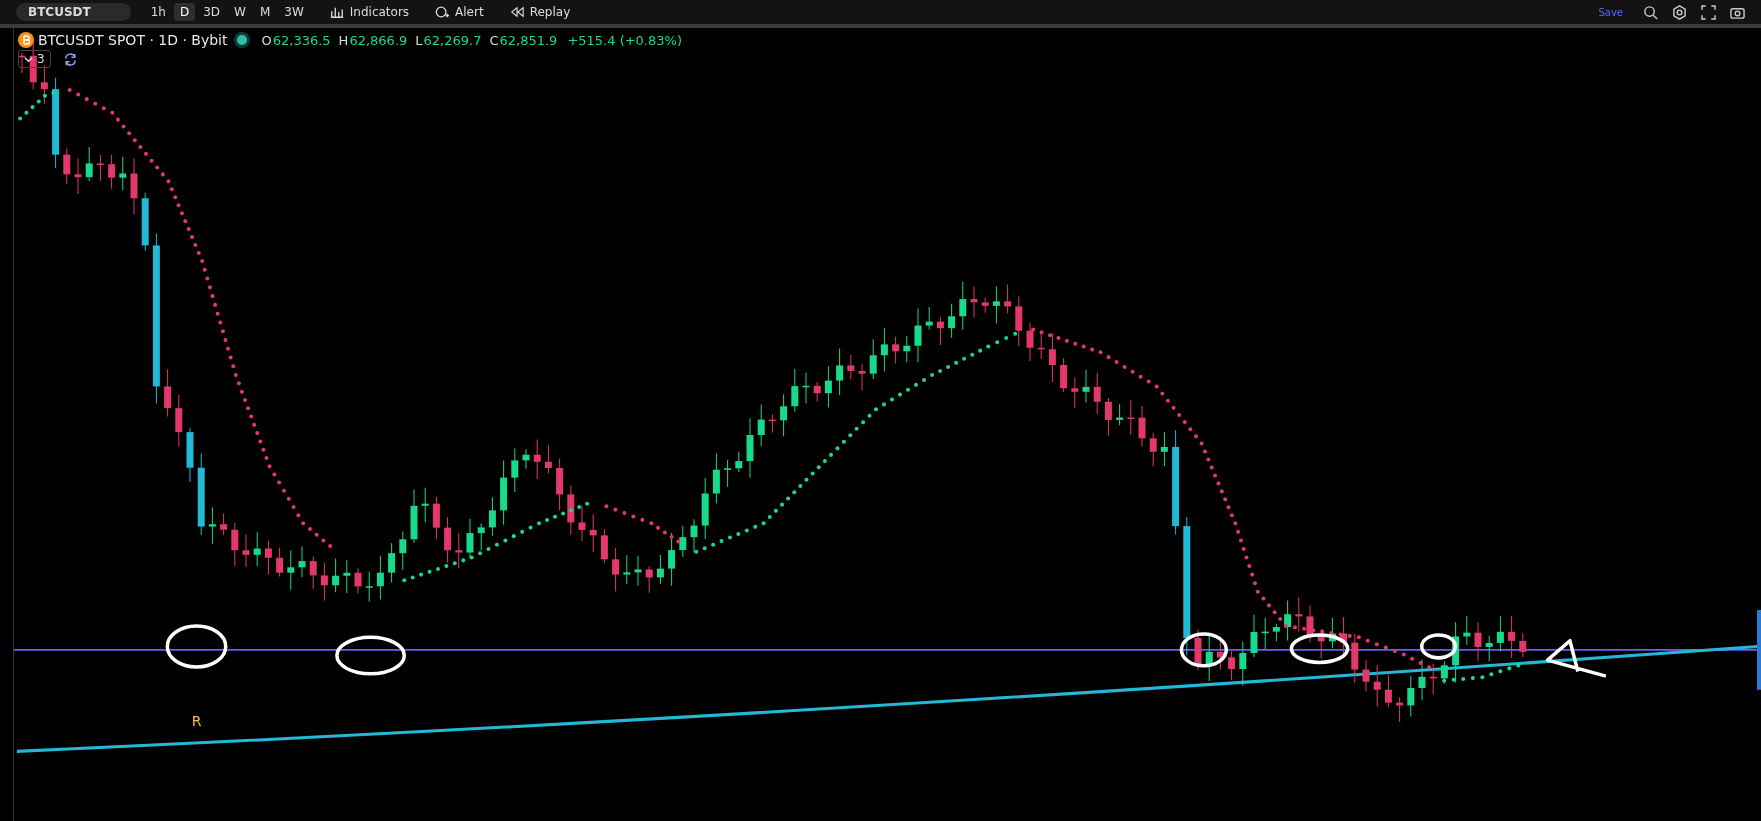  What do you see at coordinates (240, 12) in the screenshot?
I see `timeframe-button: W` at bounding box center [240, 12].